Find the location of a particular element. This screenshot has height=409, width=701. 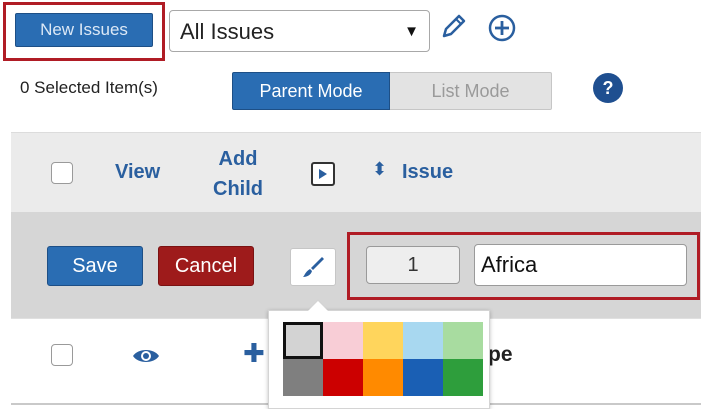

help-icon: ? is located at coordinates (608, 88).